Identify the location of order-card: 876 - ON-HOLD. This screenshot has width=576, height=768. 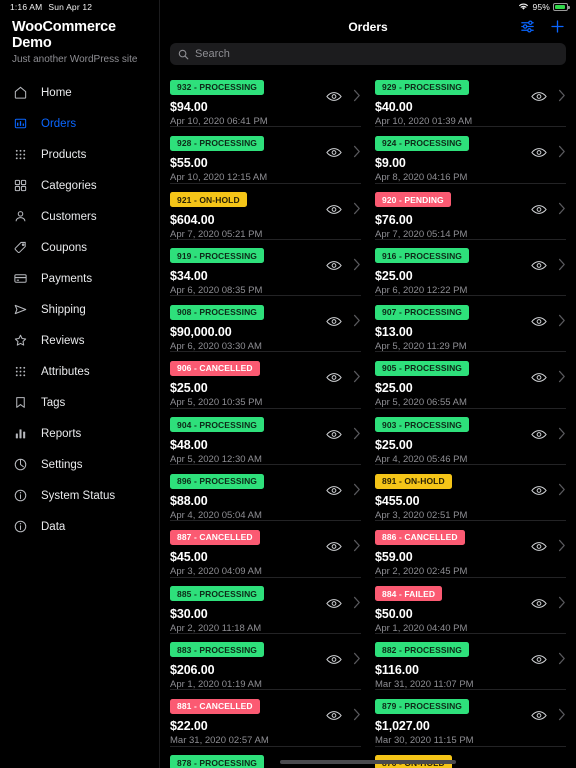
(470, 757).